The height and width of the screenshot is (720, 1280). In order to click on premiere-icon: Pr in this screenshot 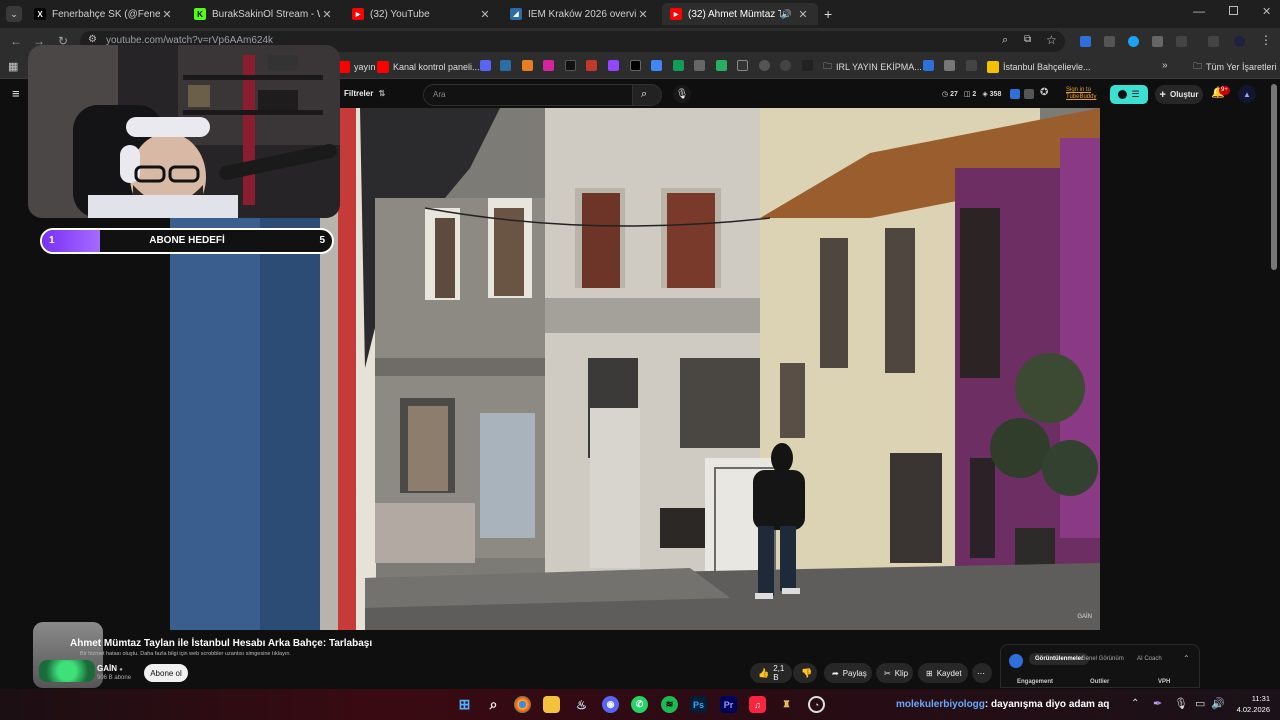, I will do `click(728, 704)`.